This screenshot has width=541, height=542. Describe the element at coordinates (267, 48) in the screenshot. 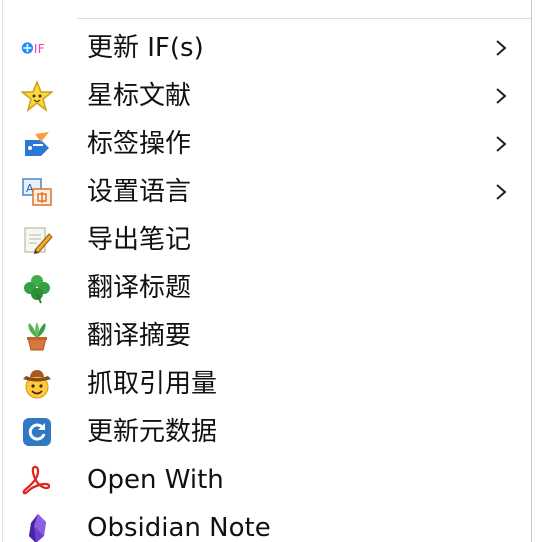

I see `menu-item-update-if: IF 更新 IF(s)` at that location.